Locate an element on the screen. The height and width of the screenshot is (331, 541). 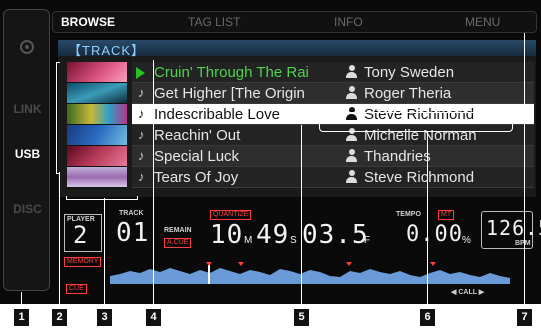
browse-header: 【TRACK】 is located at coordinates (297, 49).